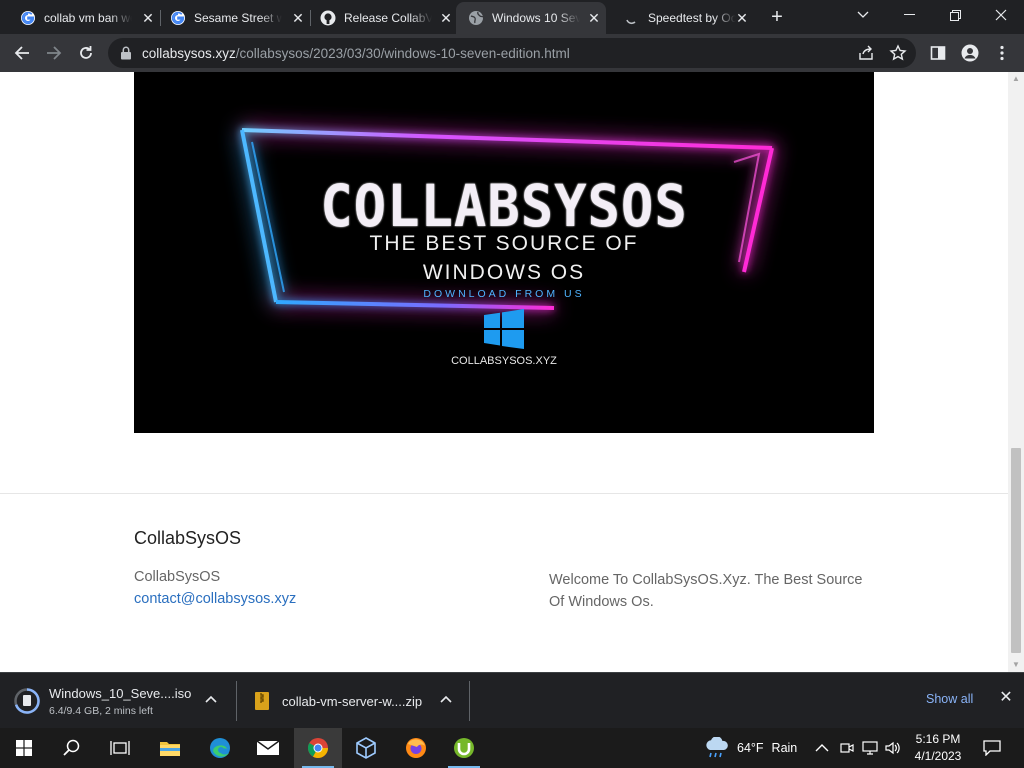  What do you see at coordinates (1006, 698) in the screenshot?
I see `close-download-shelf-icon: ✕` at bounding box center [1006, 698].